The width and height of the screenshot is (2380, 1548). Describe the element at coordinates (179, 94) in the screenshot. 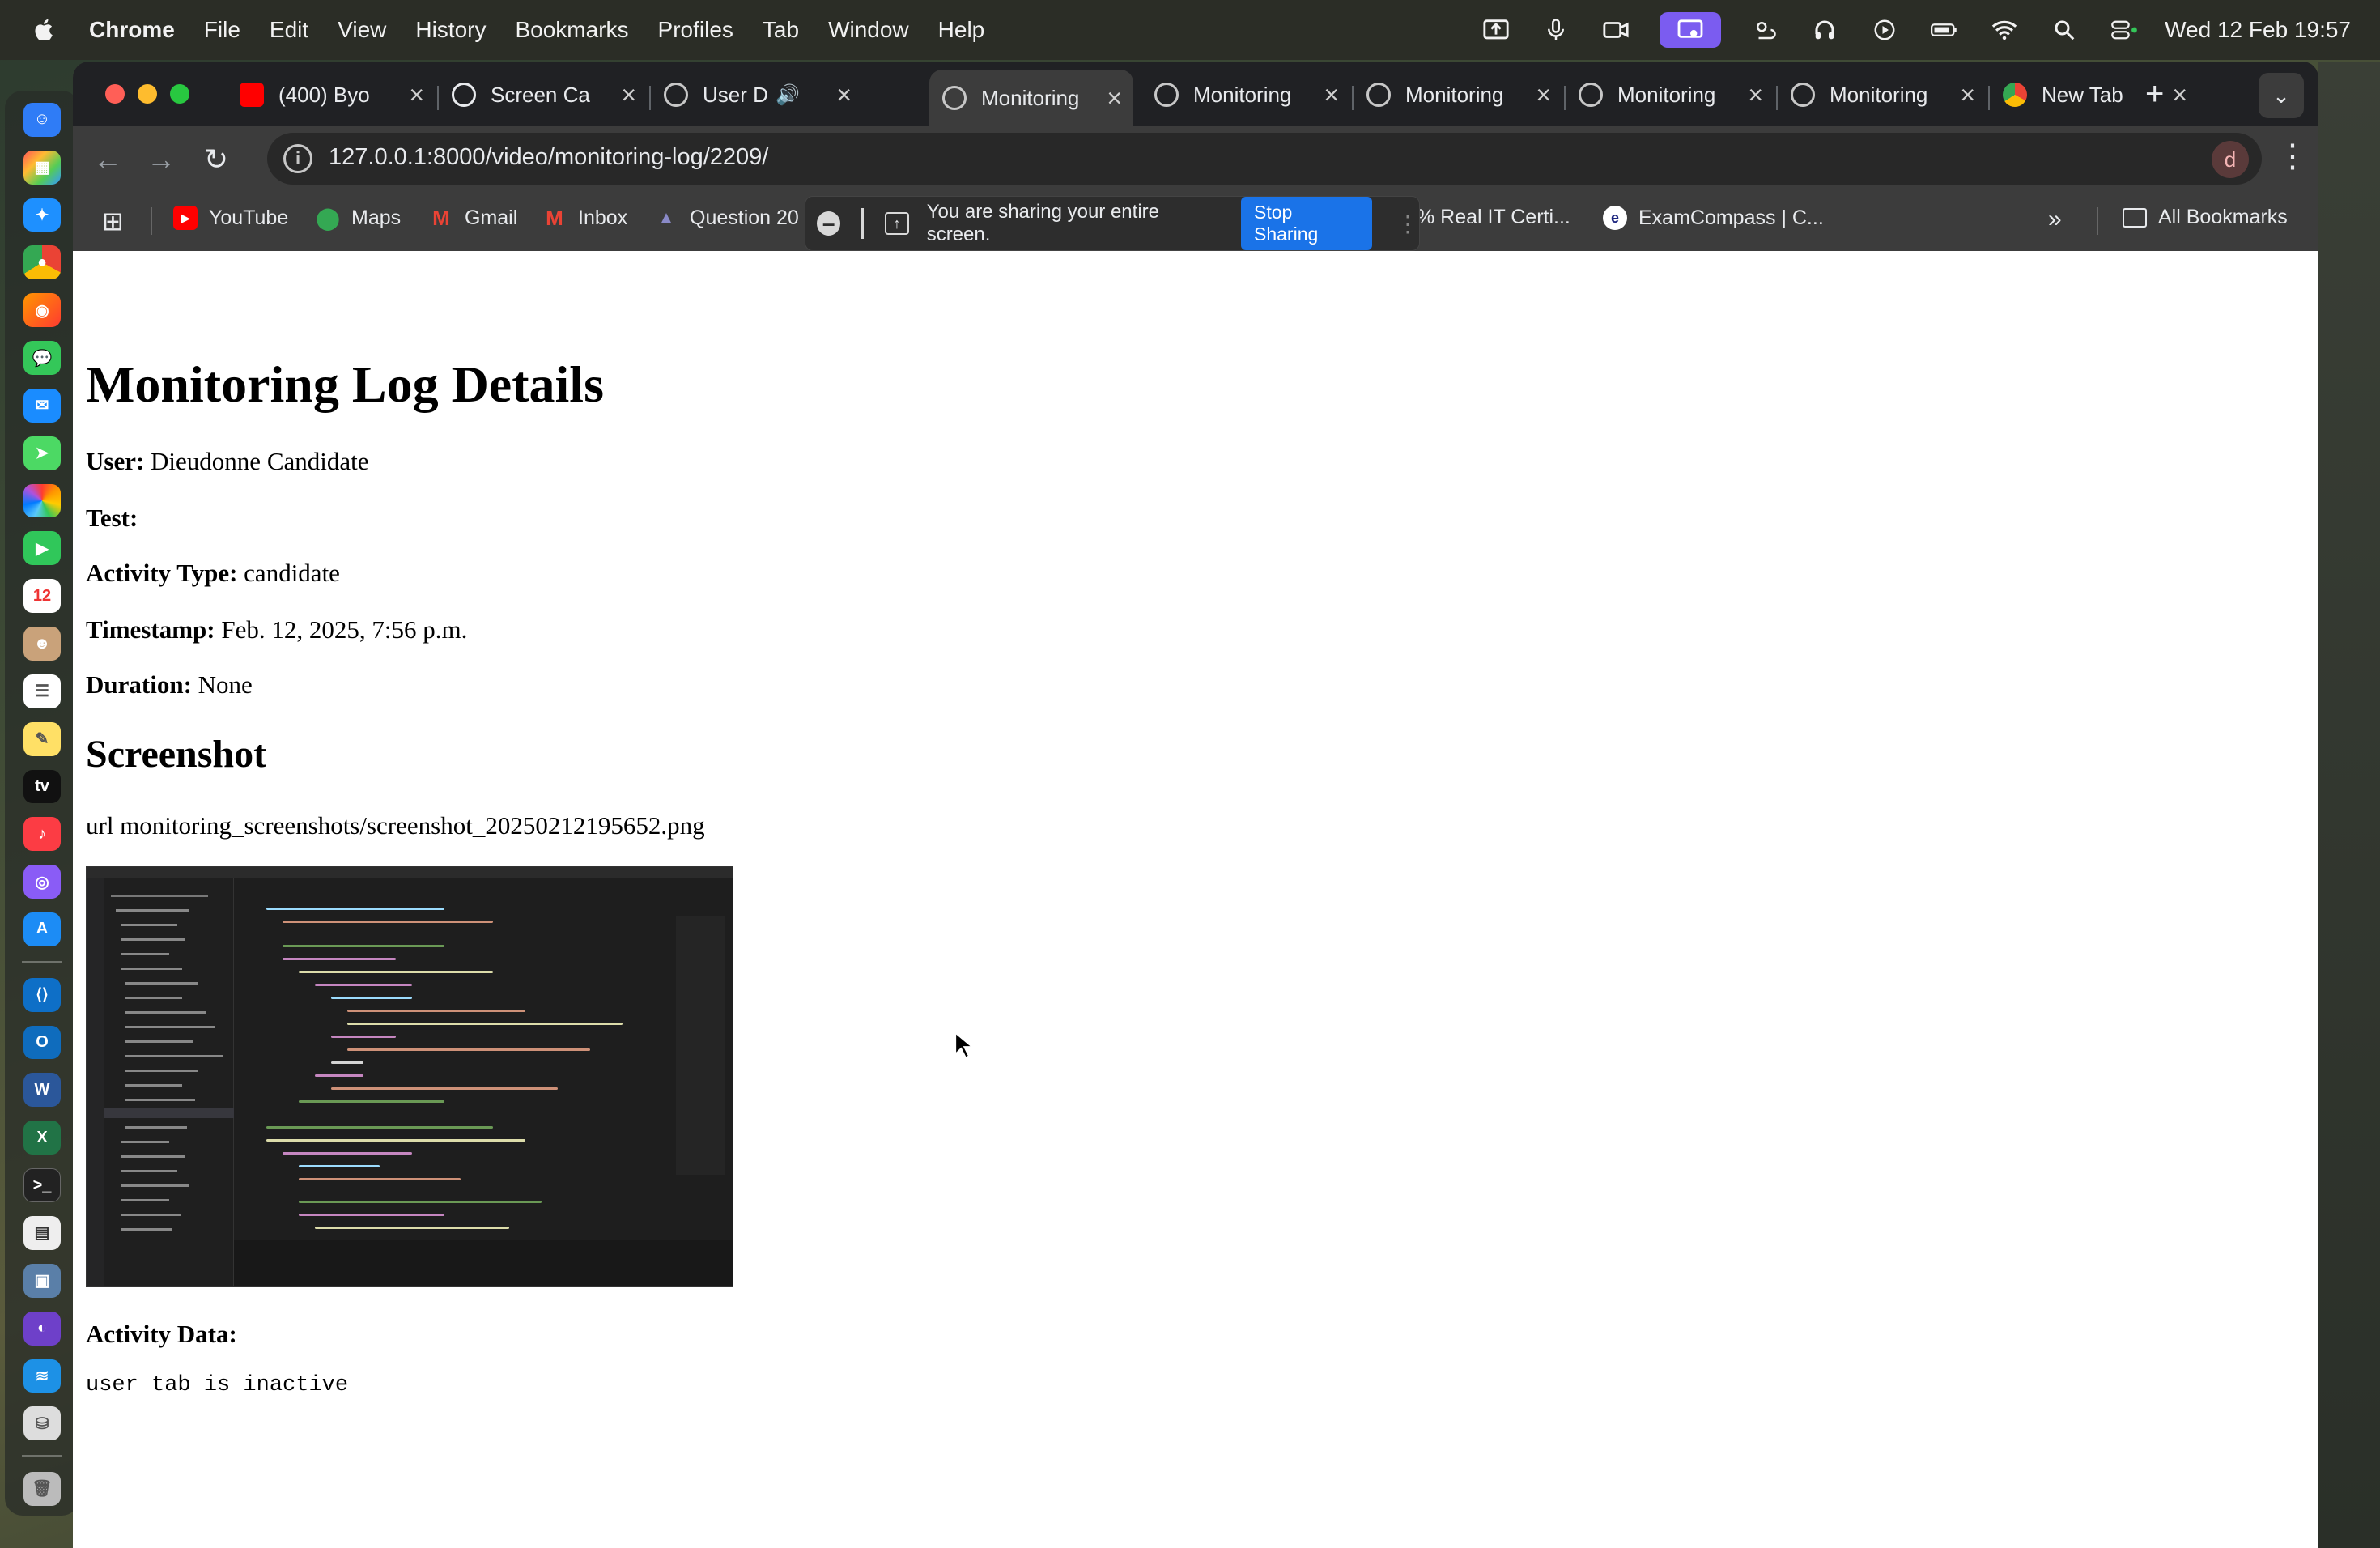

I see `zoom-window-button` at that location.